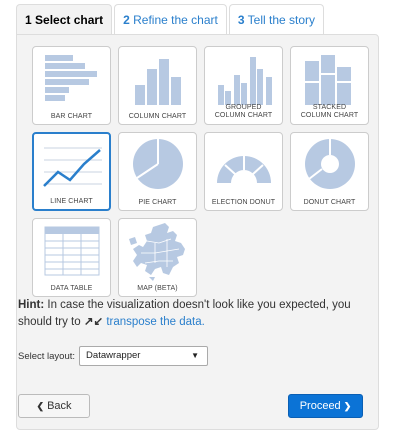 This screenshot has width=420, height=438. What do you see at coordinates (281, 20) in the screenshot?
I see `tab-label: Tell the story` at bounding box center [281, 20].